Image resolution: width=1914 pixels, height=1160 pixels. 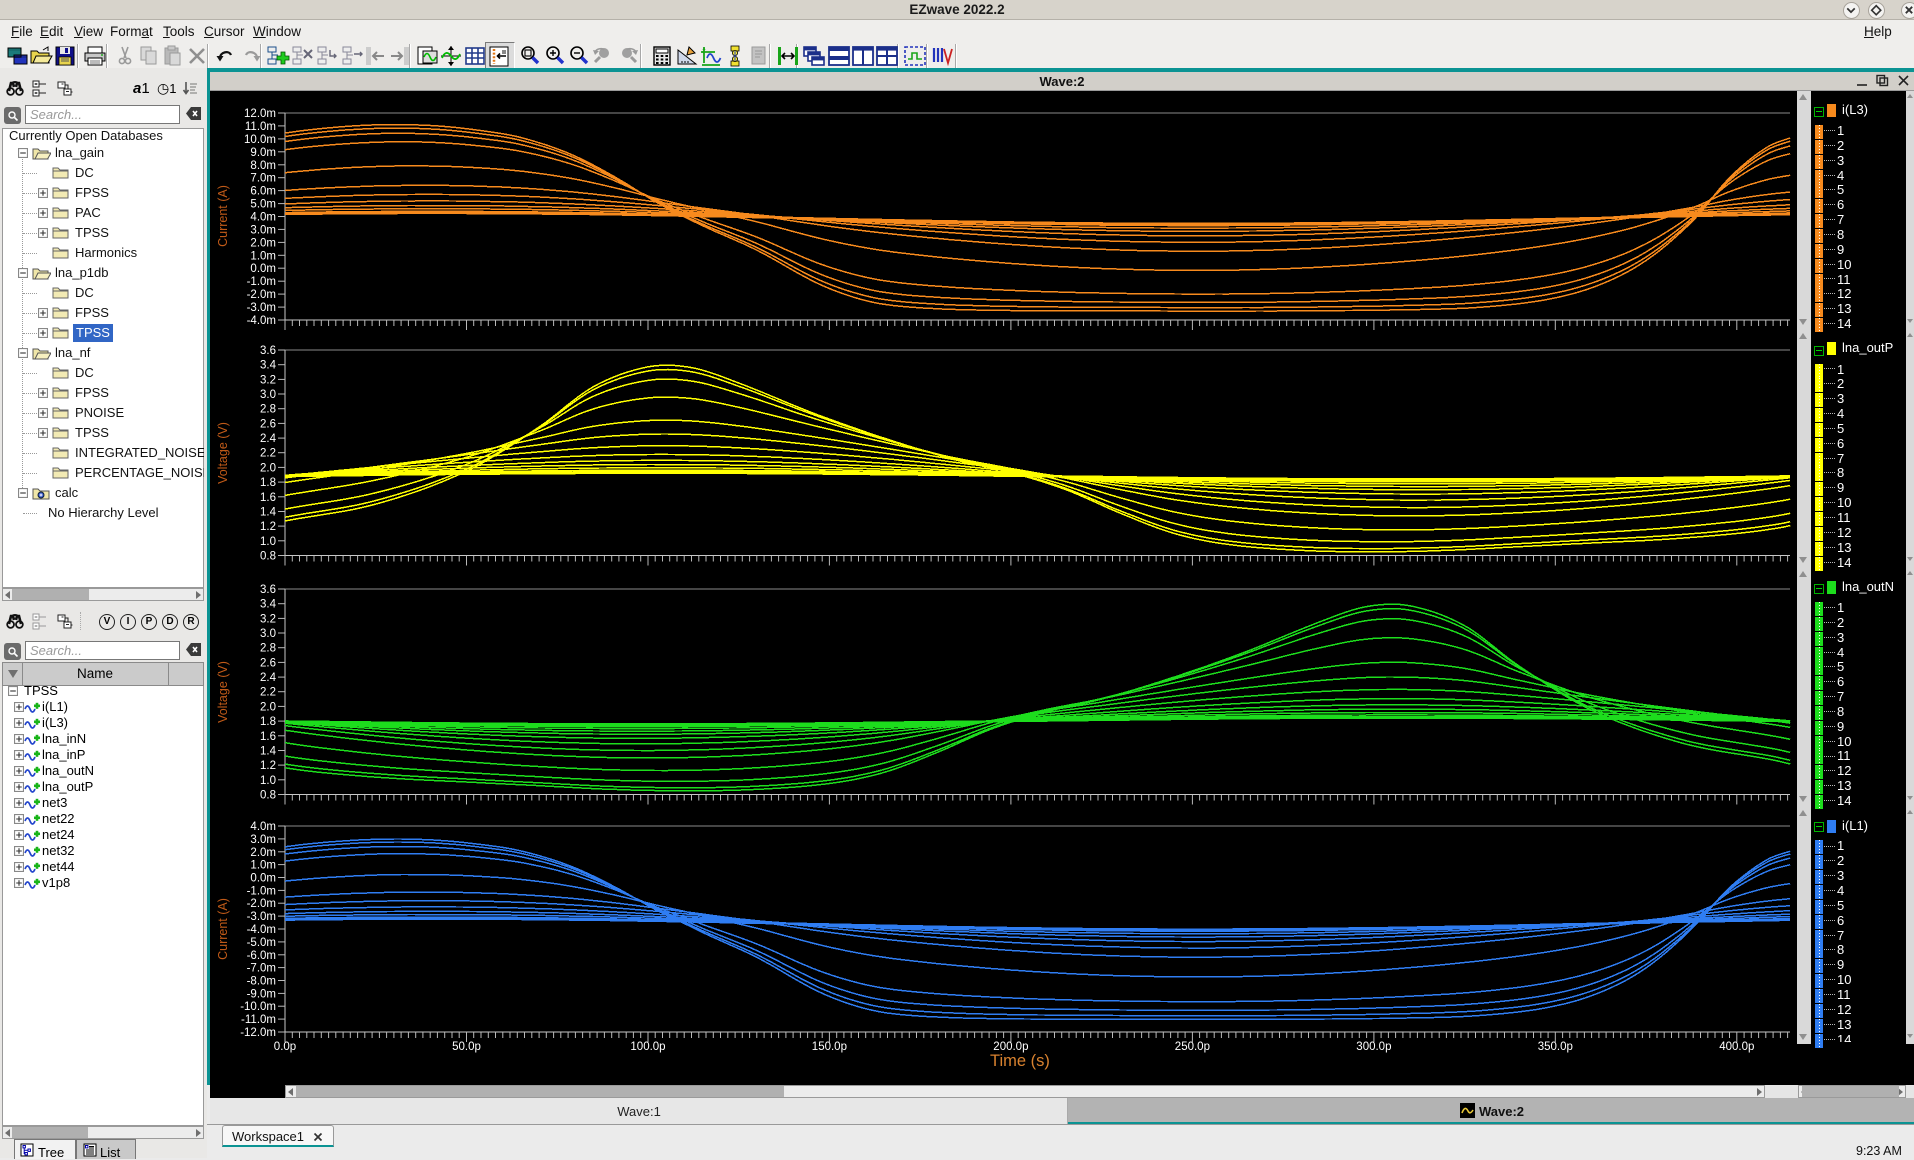 I want to click on svg-text: 0.0p, so click(x=285, y=1047).